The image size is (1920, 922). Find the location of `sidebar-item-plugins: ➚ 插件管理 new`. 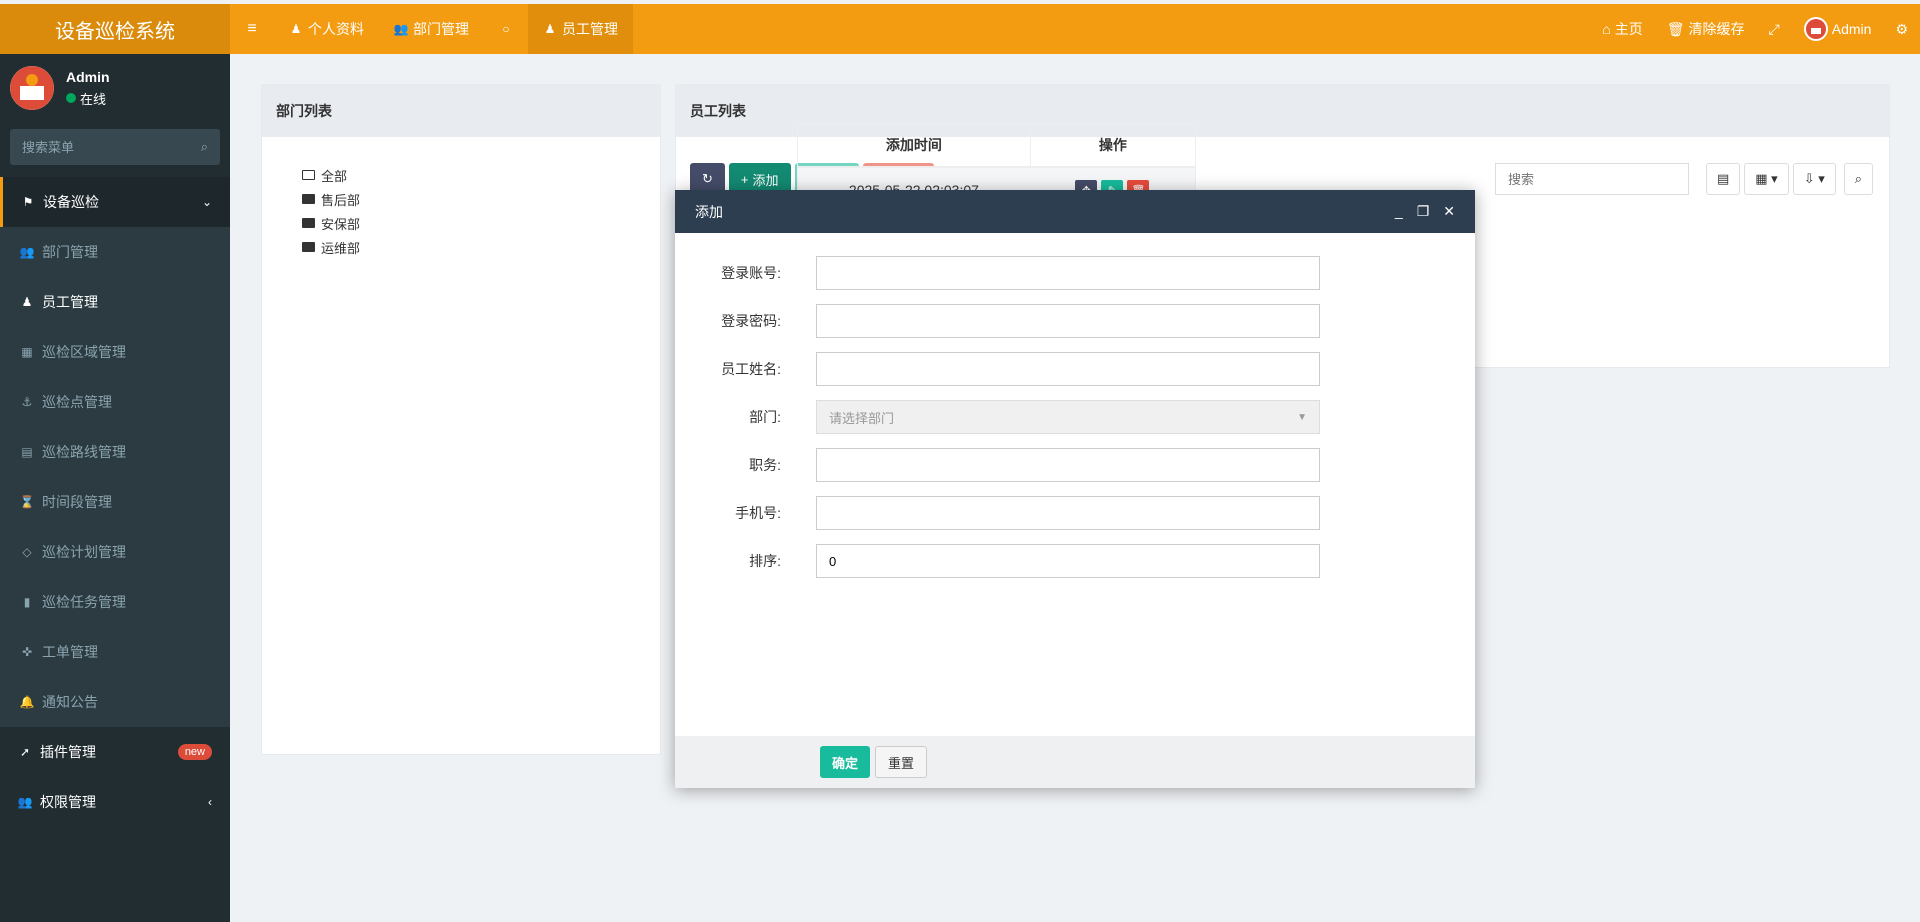

sidebar-item-plugins: ➚ 插件管理 new is located at coordinates (115, 752).